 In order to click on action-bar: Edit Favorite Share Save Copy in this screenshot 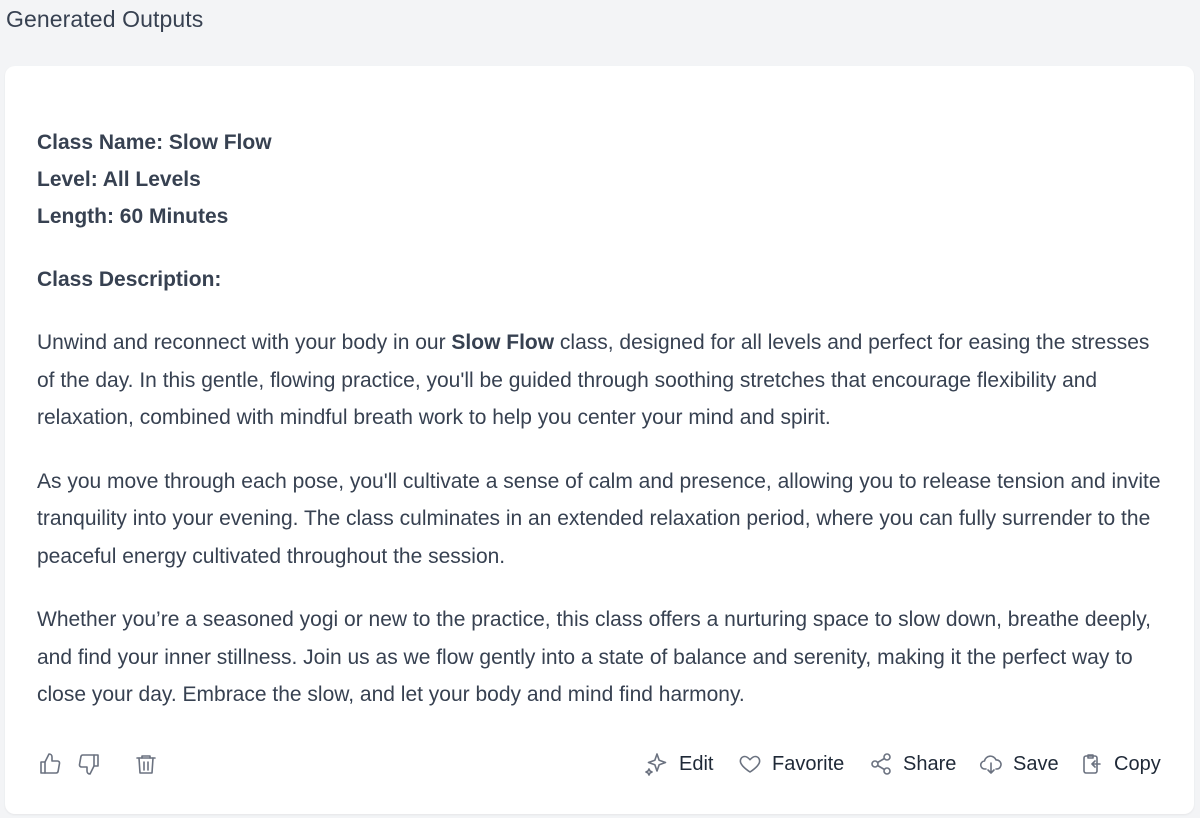, I will do `click(599, 764)`.